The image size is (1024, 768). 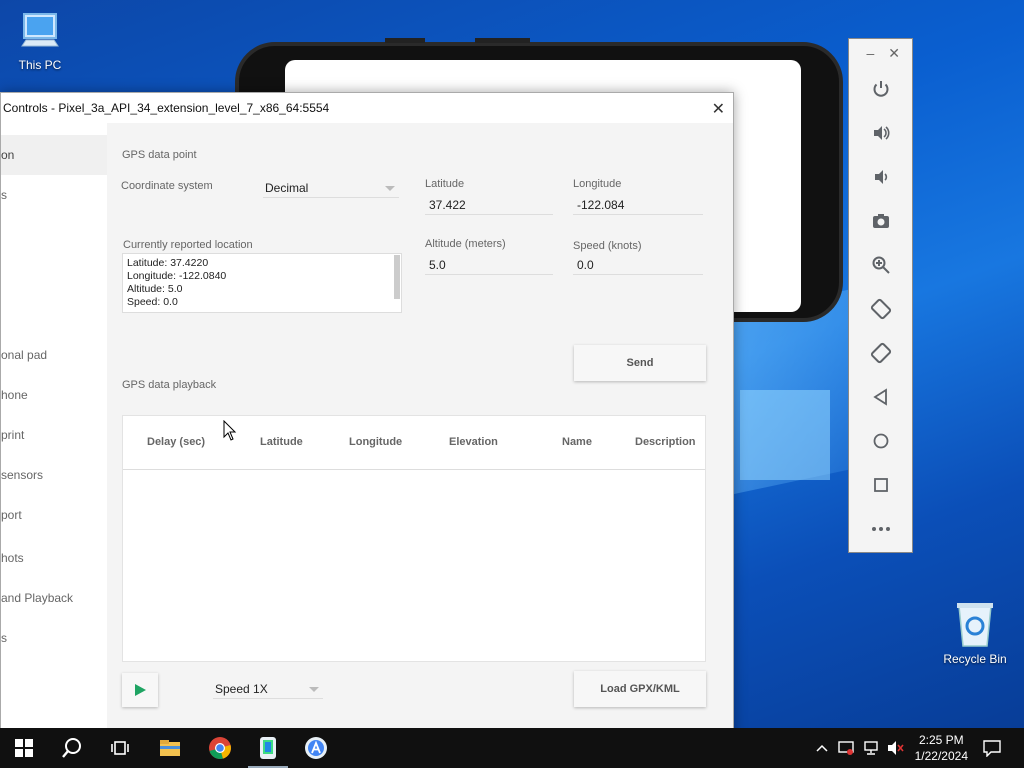 I want to click on device-power-button, so click(x=502, y=40).